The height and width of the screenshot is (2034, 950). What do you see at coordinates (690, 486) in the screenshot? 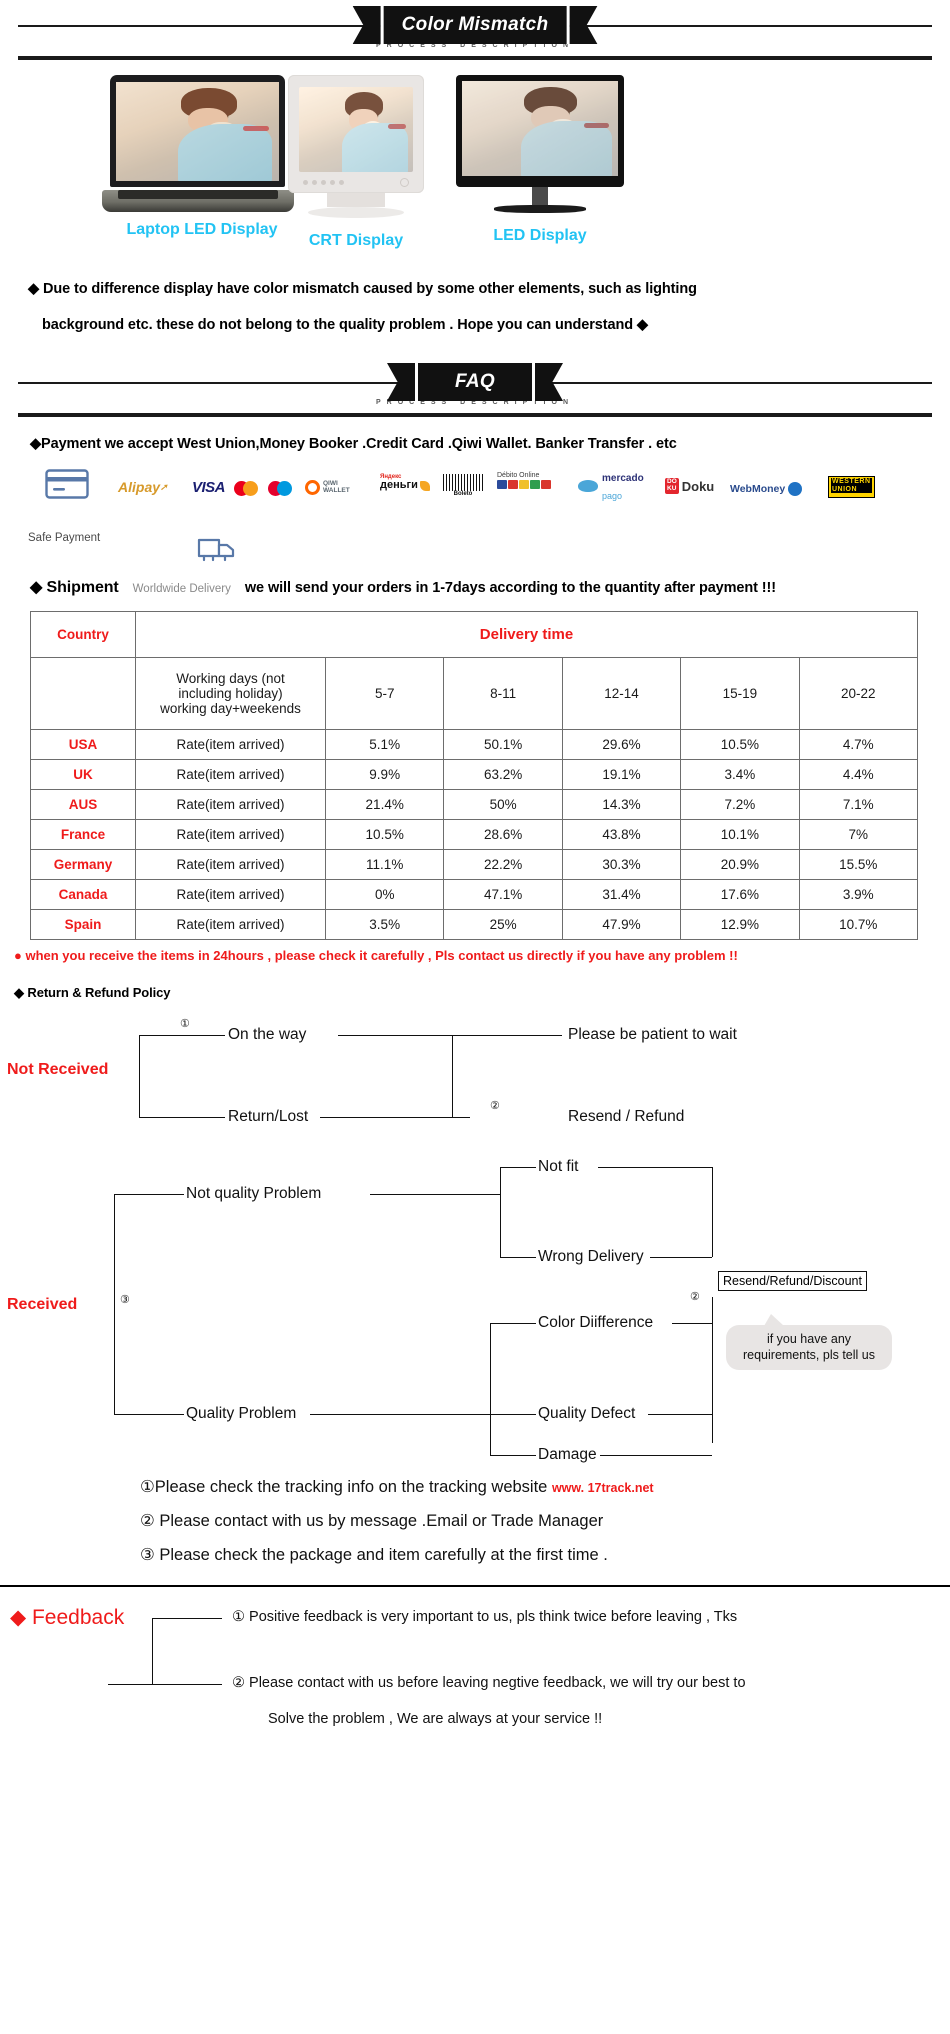
I see `logo-doku: DO KU Doku` at bounding box center [690, 486].